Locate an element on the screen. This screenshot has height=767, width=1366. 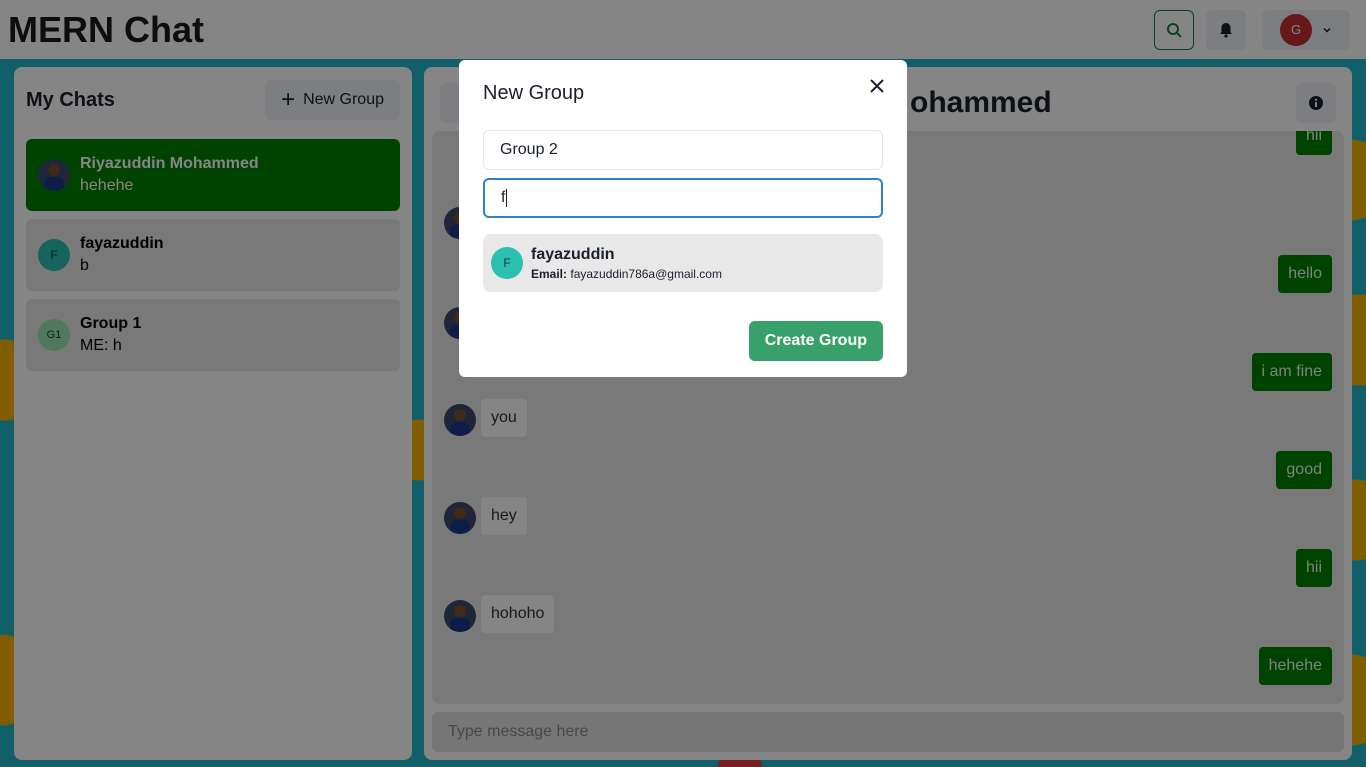
avatar: F is located at coordinates (507, 263).